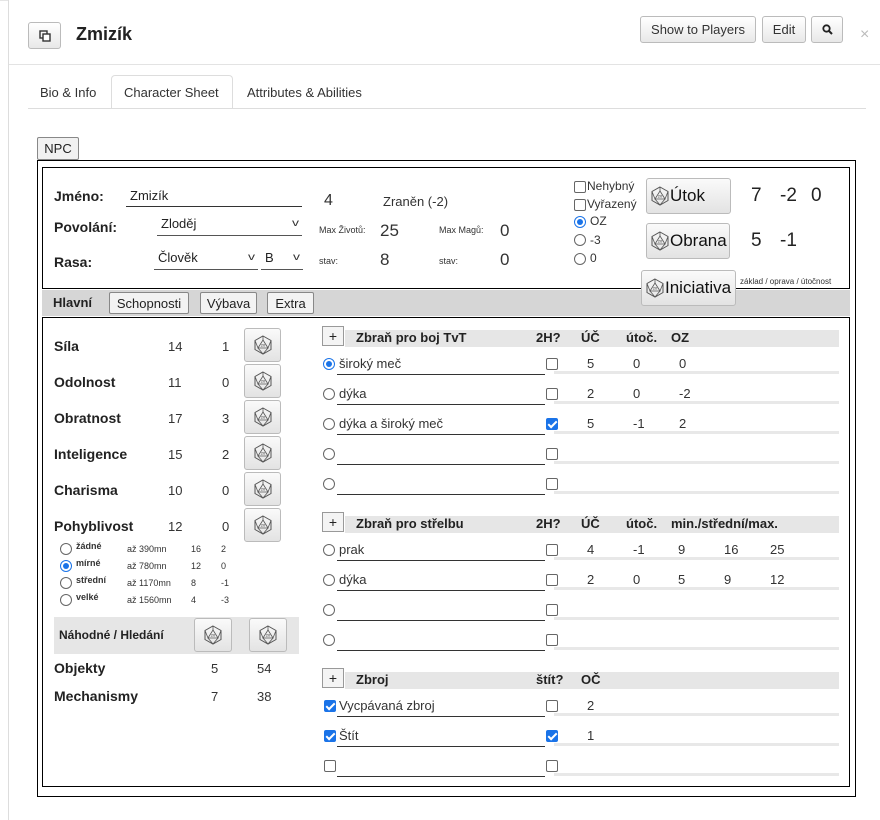 The width and height of the screenshot is (880, 820). I want to click on item-name-field: Vycpávaná zbroj, so click(387, 705).